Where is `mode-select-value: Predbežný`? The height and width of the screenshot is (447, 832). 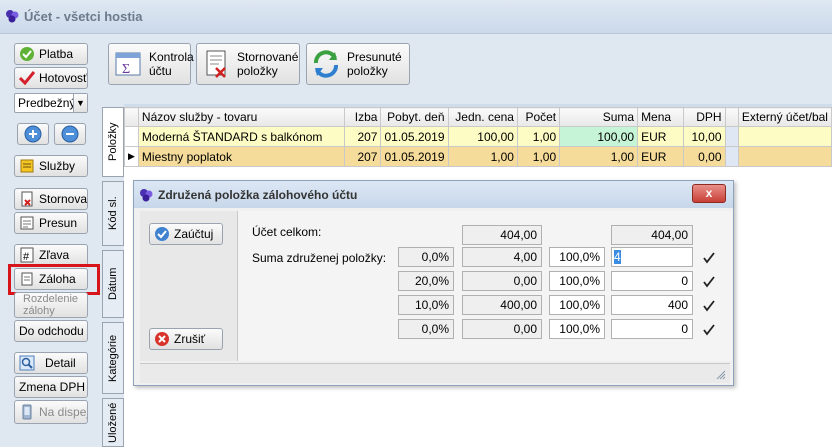 mode-select-value: Predbežný is located at coordinates (47, 103).